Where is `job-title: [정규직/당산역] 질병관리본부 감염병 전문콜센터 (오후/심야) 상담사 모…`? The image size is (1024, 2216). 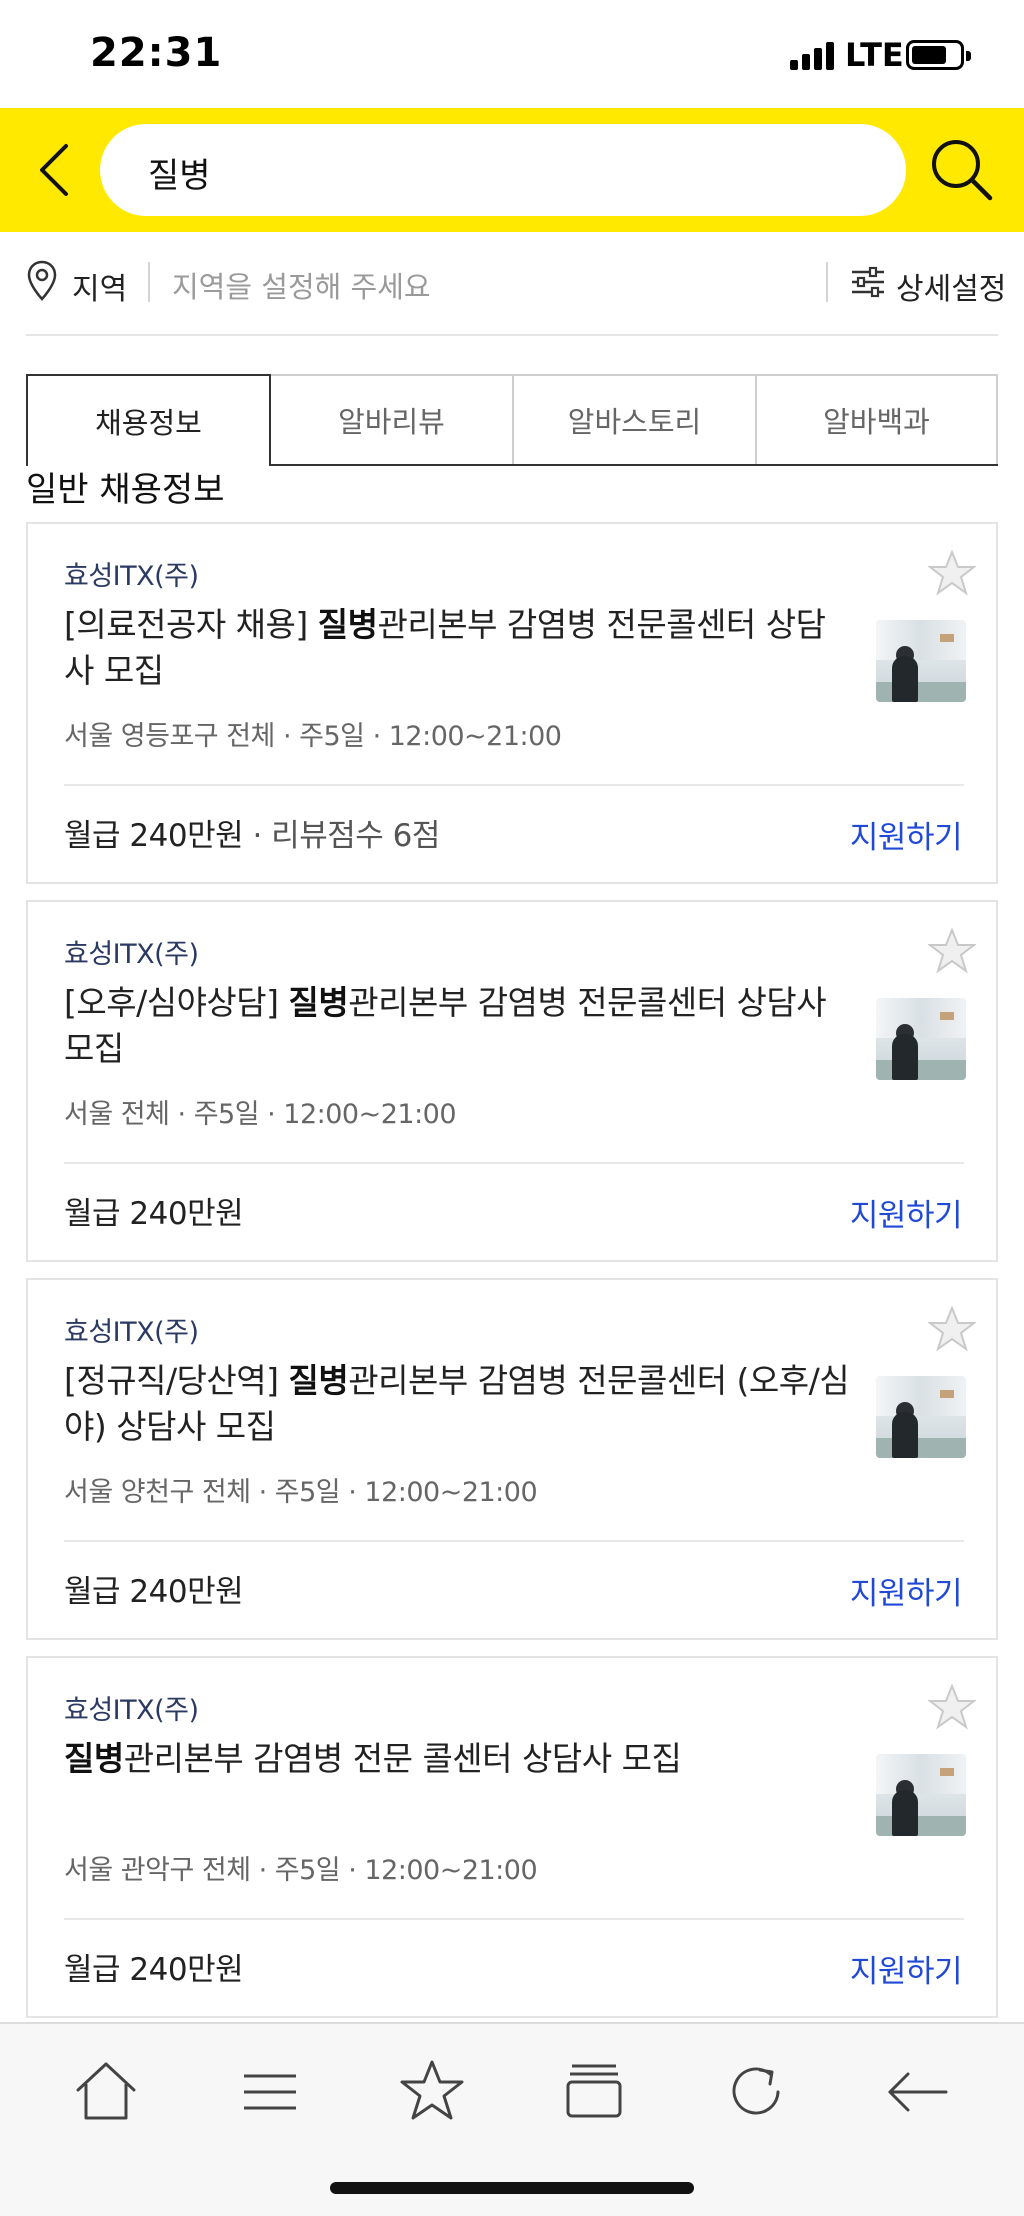 job-title: [정규직/당산역] 질병관리본부 감염병 전문콜센터 (오후/심야) 상담사 모… is located at coordinates (459, 1404).